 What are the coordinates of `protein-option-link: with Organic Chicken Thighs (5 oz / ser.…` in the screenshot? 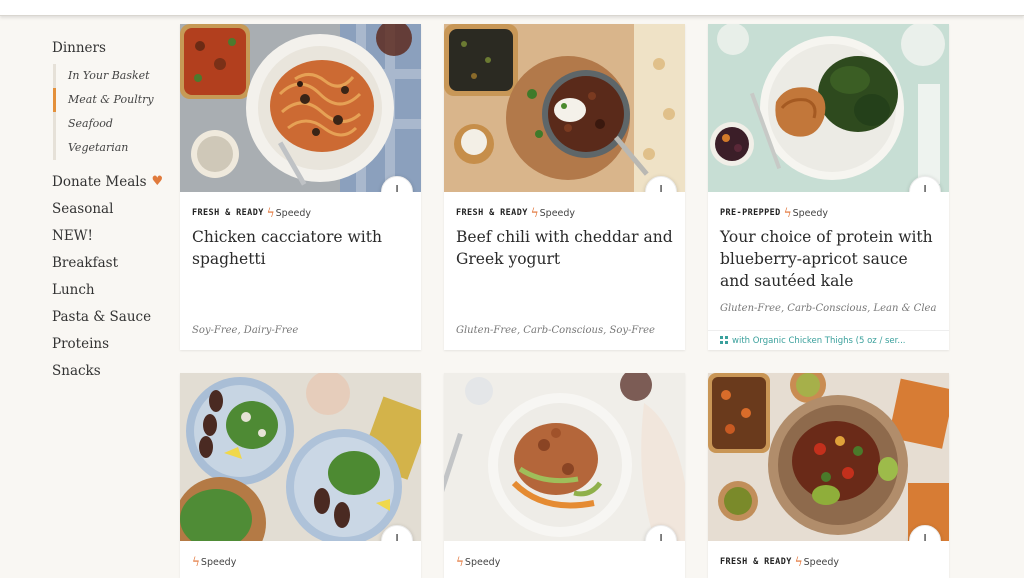 It's located at (828, 340).